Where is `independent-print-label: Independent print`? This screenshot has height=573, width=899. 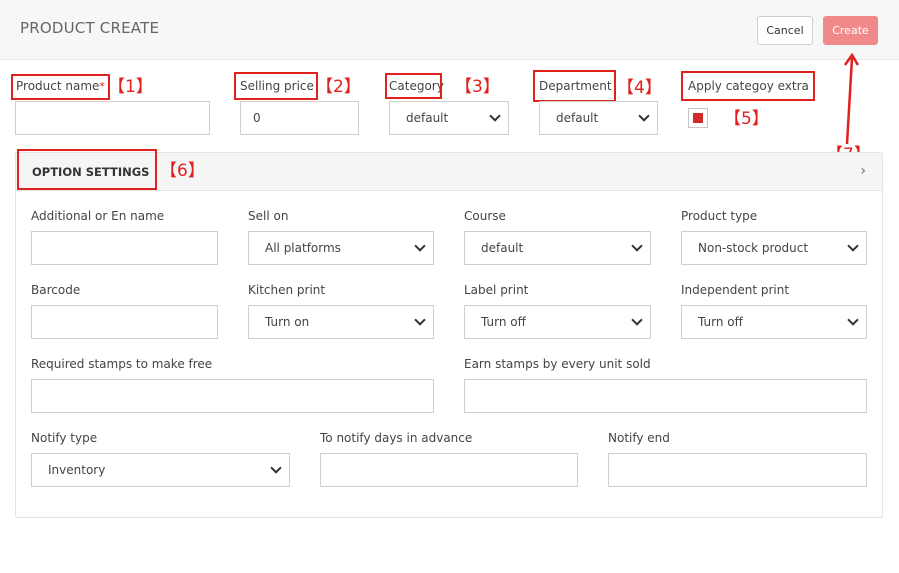
independent-print-label: Independent print is located at coordinates (735, 290).